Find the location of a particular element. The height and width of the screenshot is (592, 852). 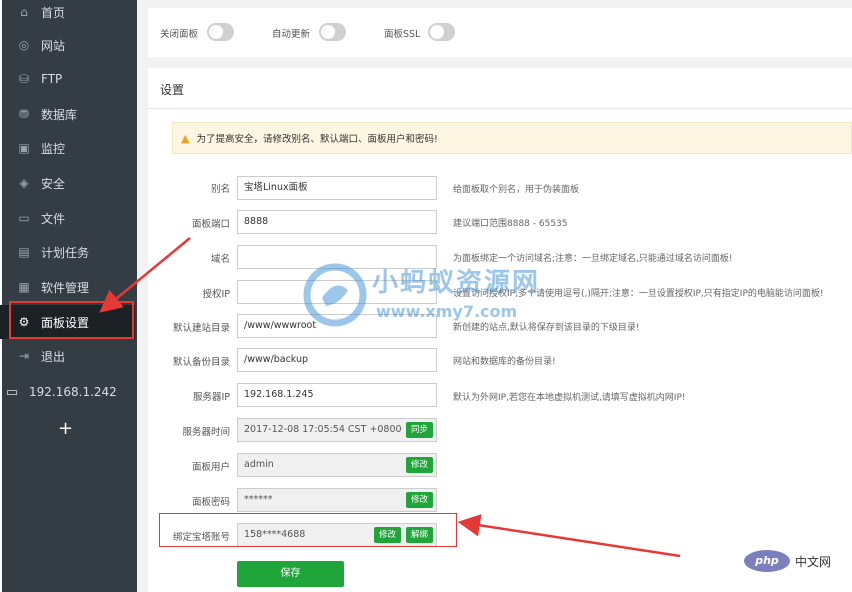

globe-icon: ◎ is located at coordinates (24, 45).